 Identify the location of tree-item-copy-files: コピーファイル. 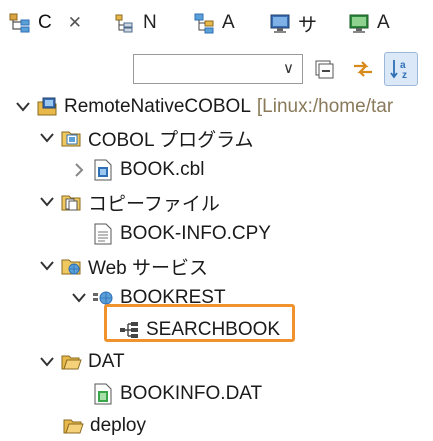
(129, 202).